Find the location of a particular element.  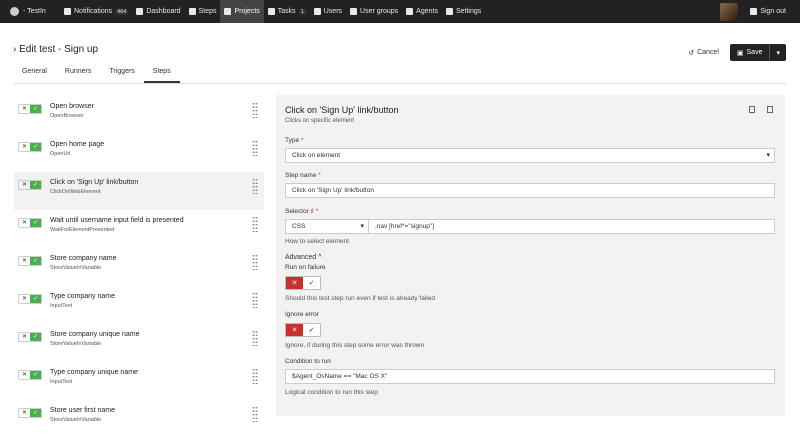

folder-icon is located at coordinates (228, 11).